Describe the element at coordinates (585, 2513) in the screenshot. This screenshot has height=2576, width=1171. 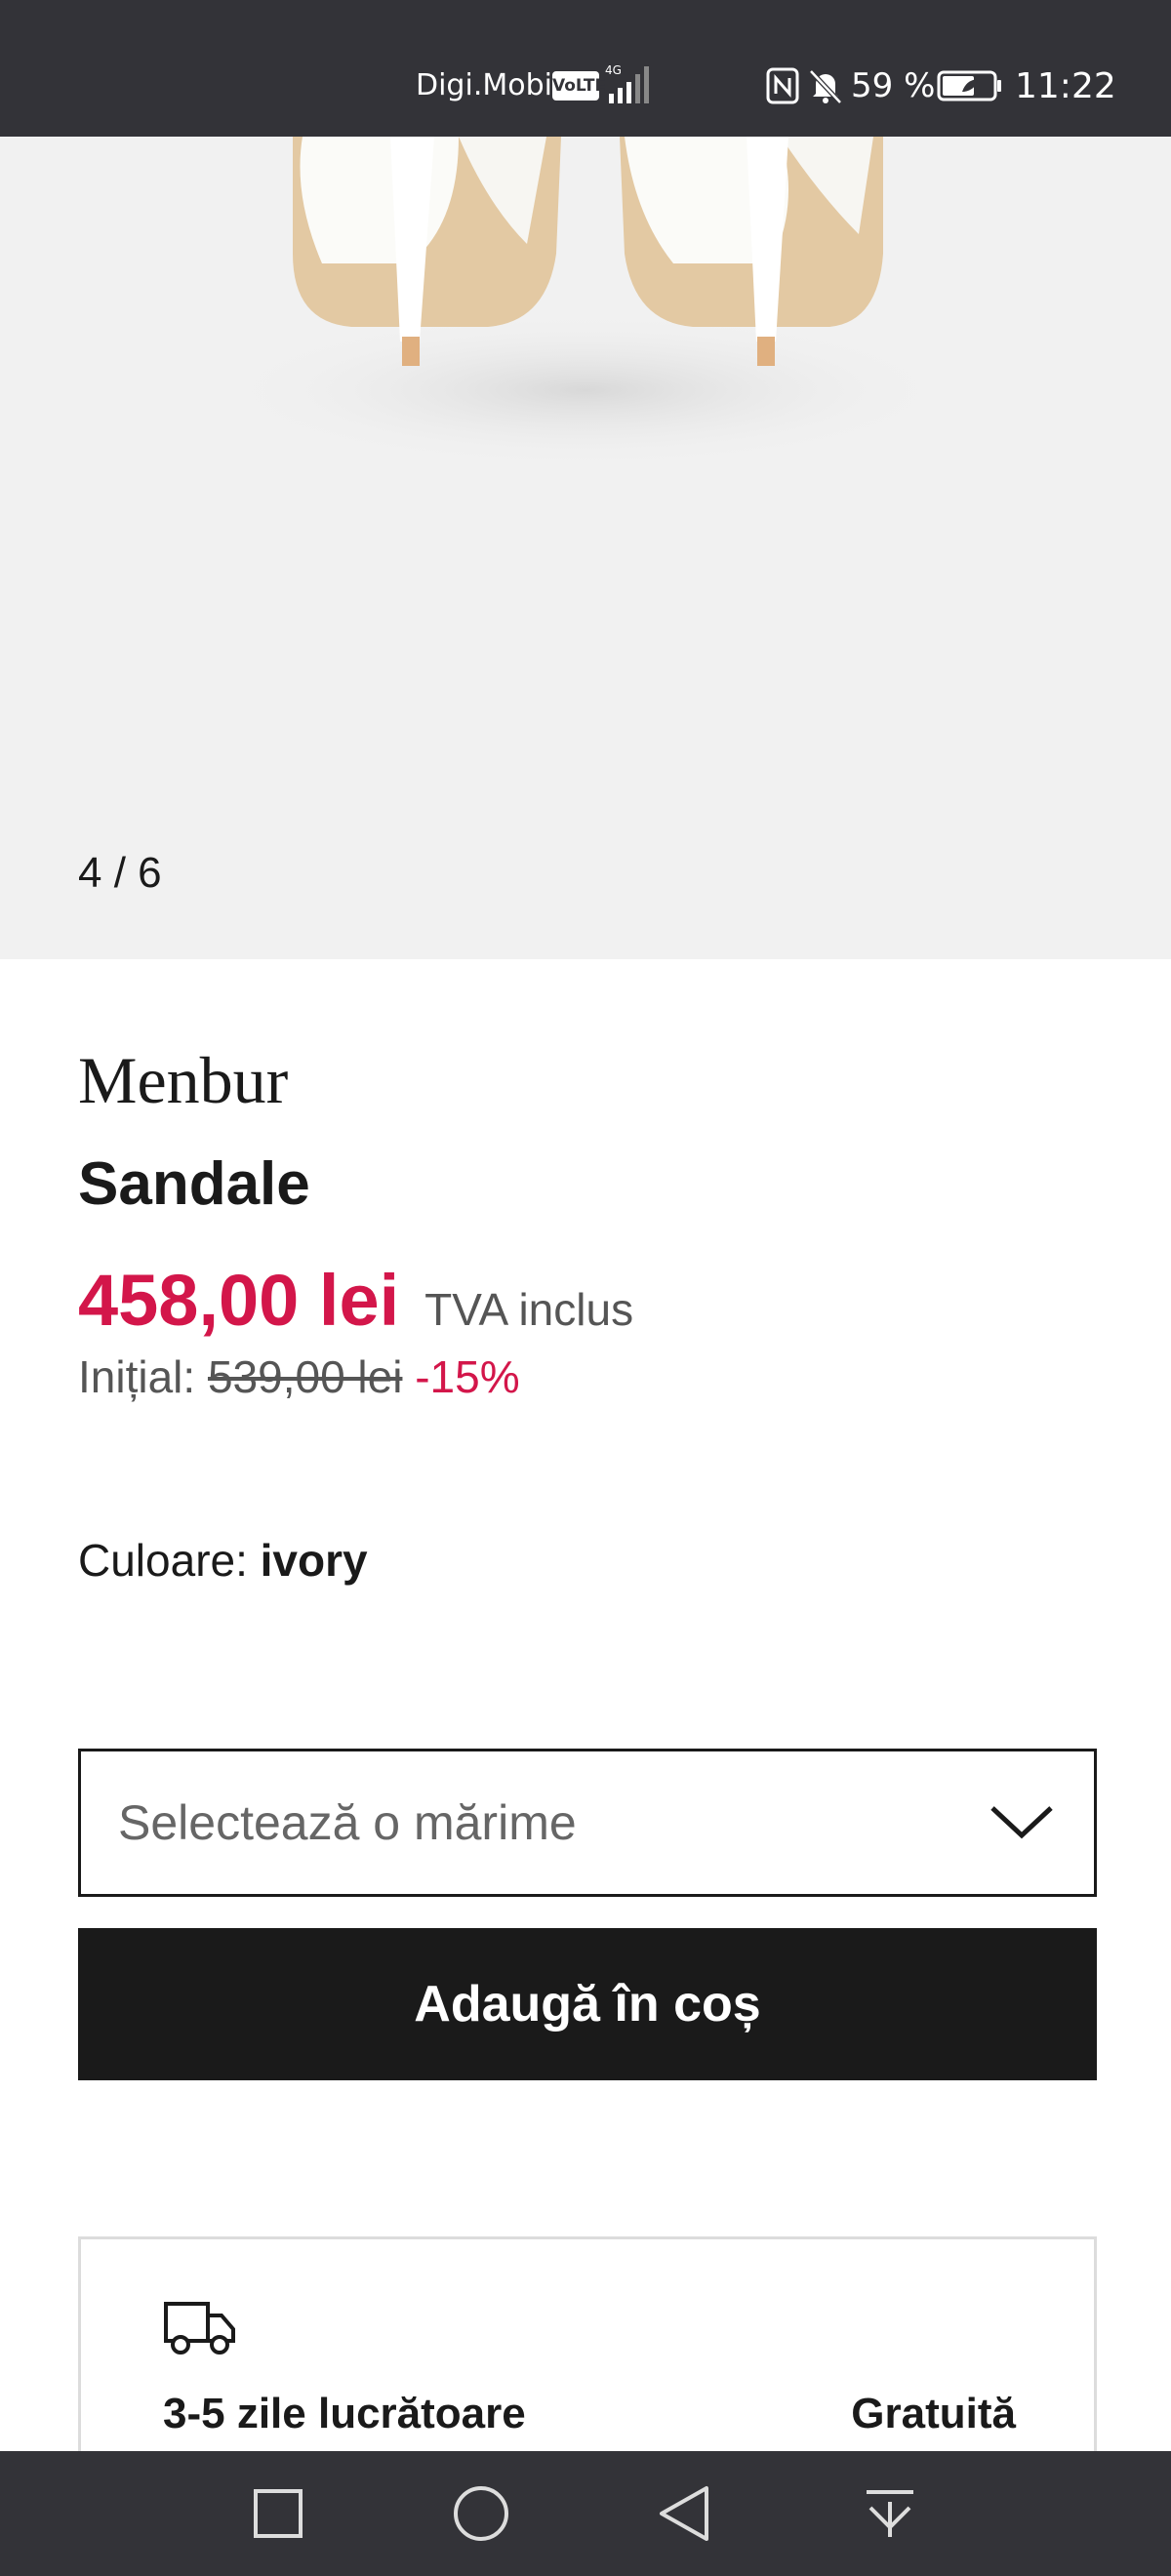
I see `system-nav-bar` at that location.